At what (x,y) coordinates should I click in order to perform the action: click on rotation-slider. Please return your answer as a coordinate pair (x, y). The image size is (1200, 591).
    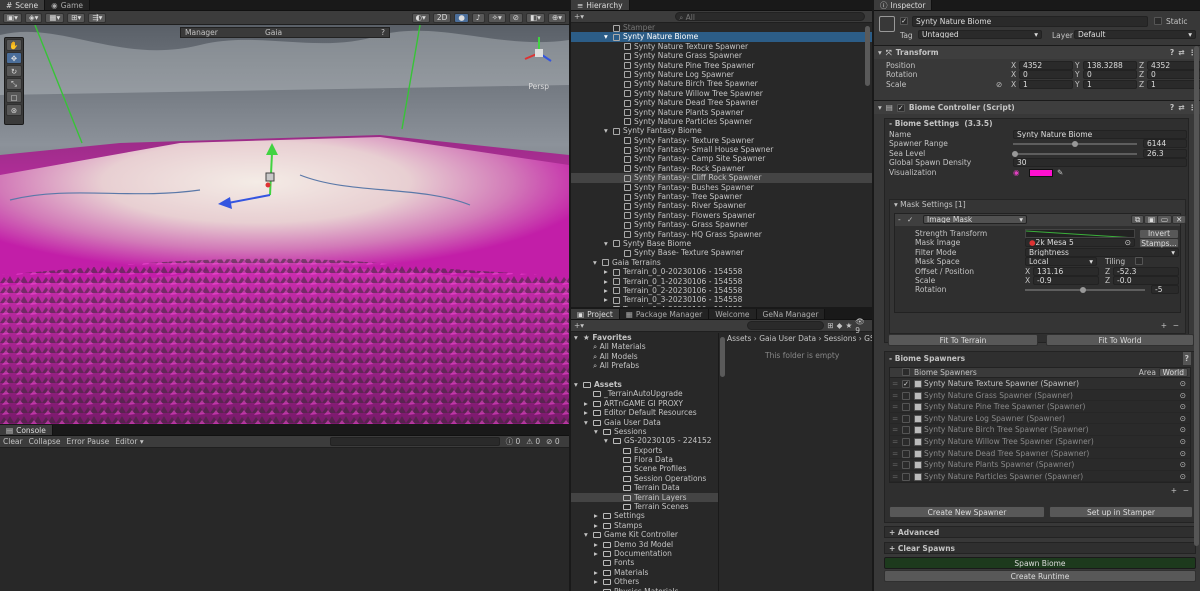
    Looking at the image, I should click on (1085, 290).